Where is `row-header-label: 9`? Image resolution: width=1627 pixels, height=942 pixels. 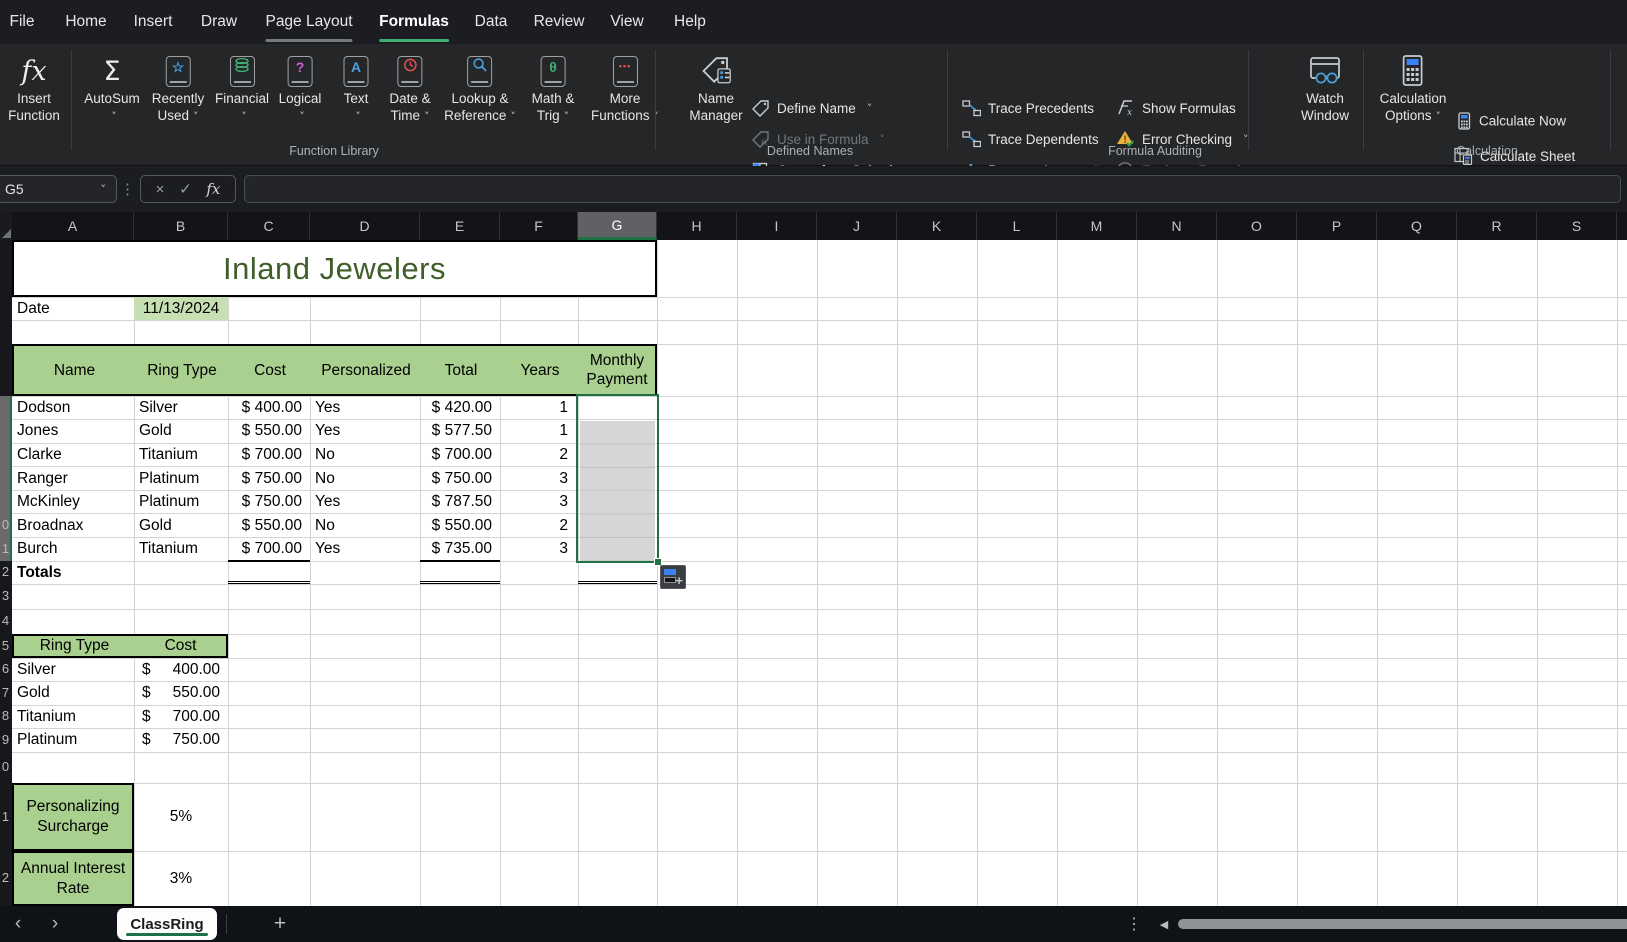
row-header-label: 9 is located at coordinates (5, 739).